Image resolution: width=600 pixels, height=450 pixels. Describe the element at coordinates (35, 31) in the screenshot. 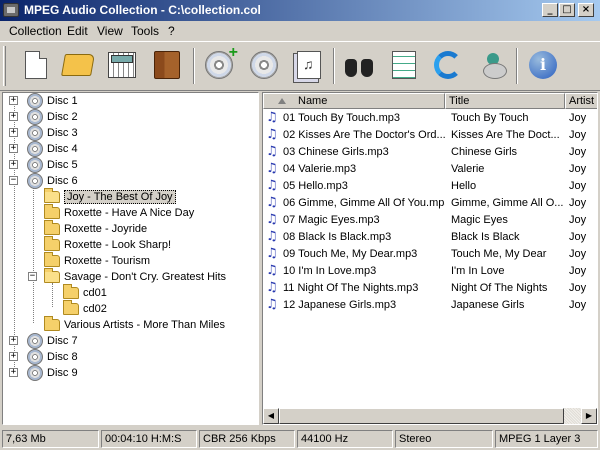

I see `menu-collection: Collection` at that location.